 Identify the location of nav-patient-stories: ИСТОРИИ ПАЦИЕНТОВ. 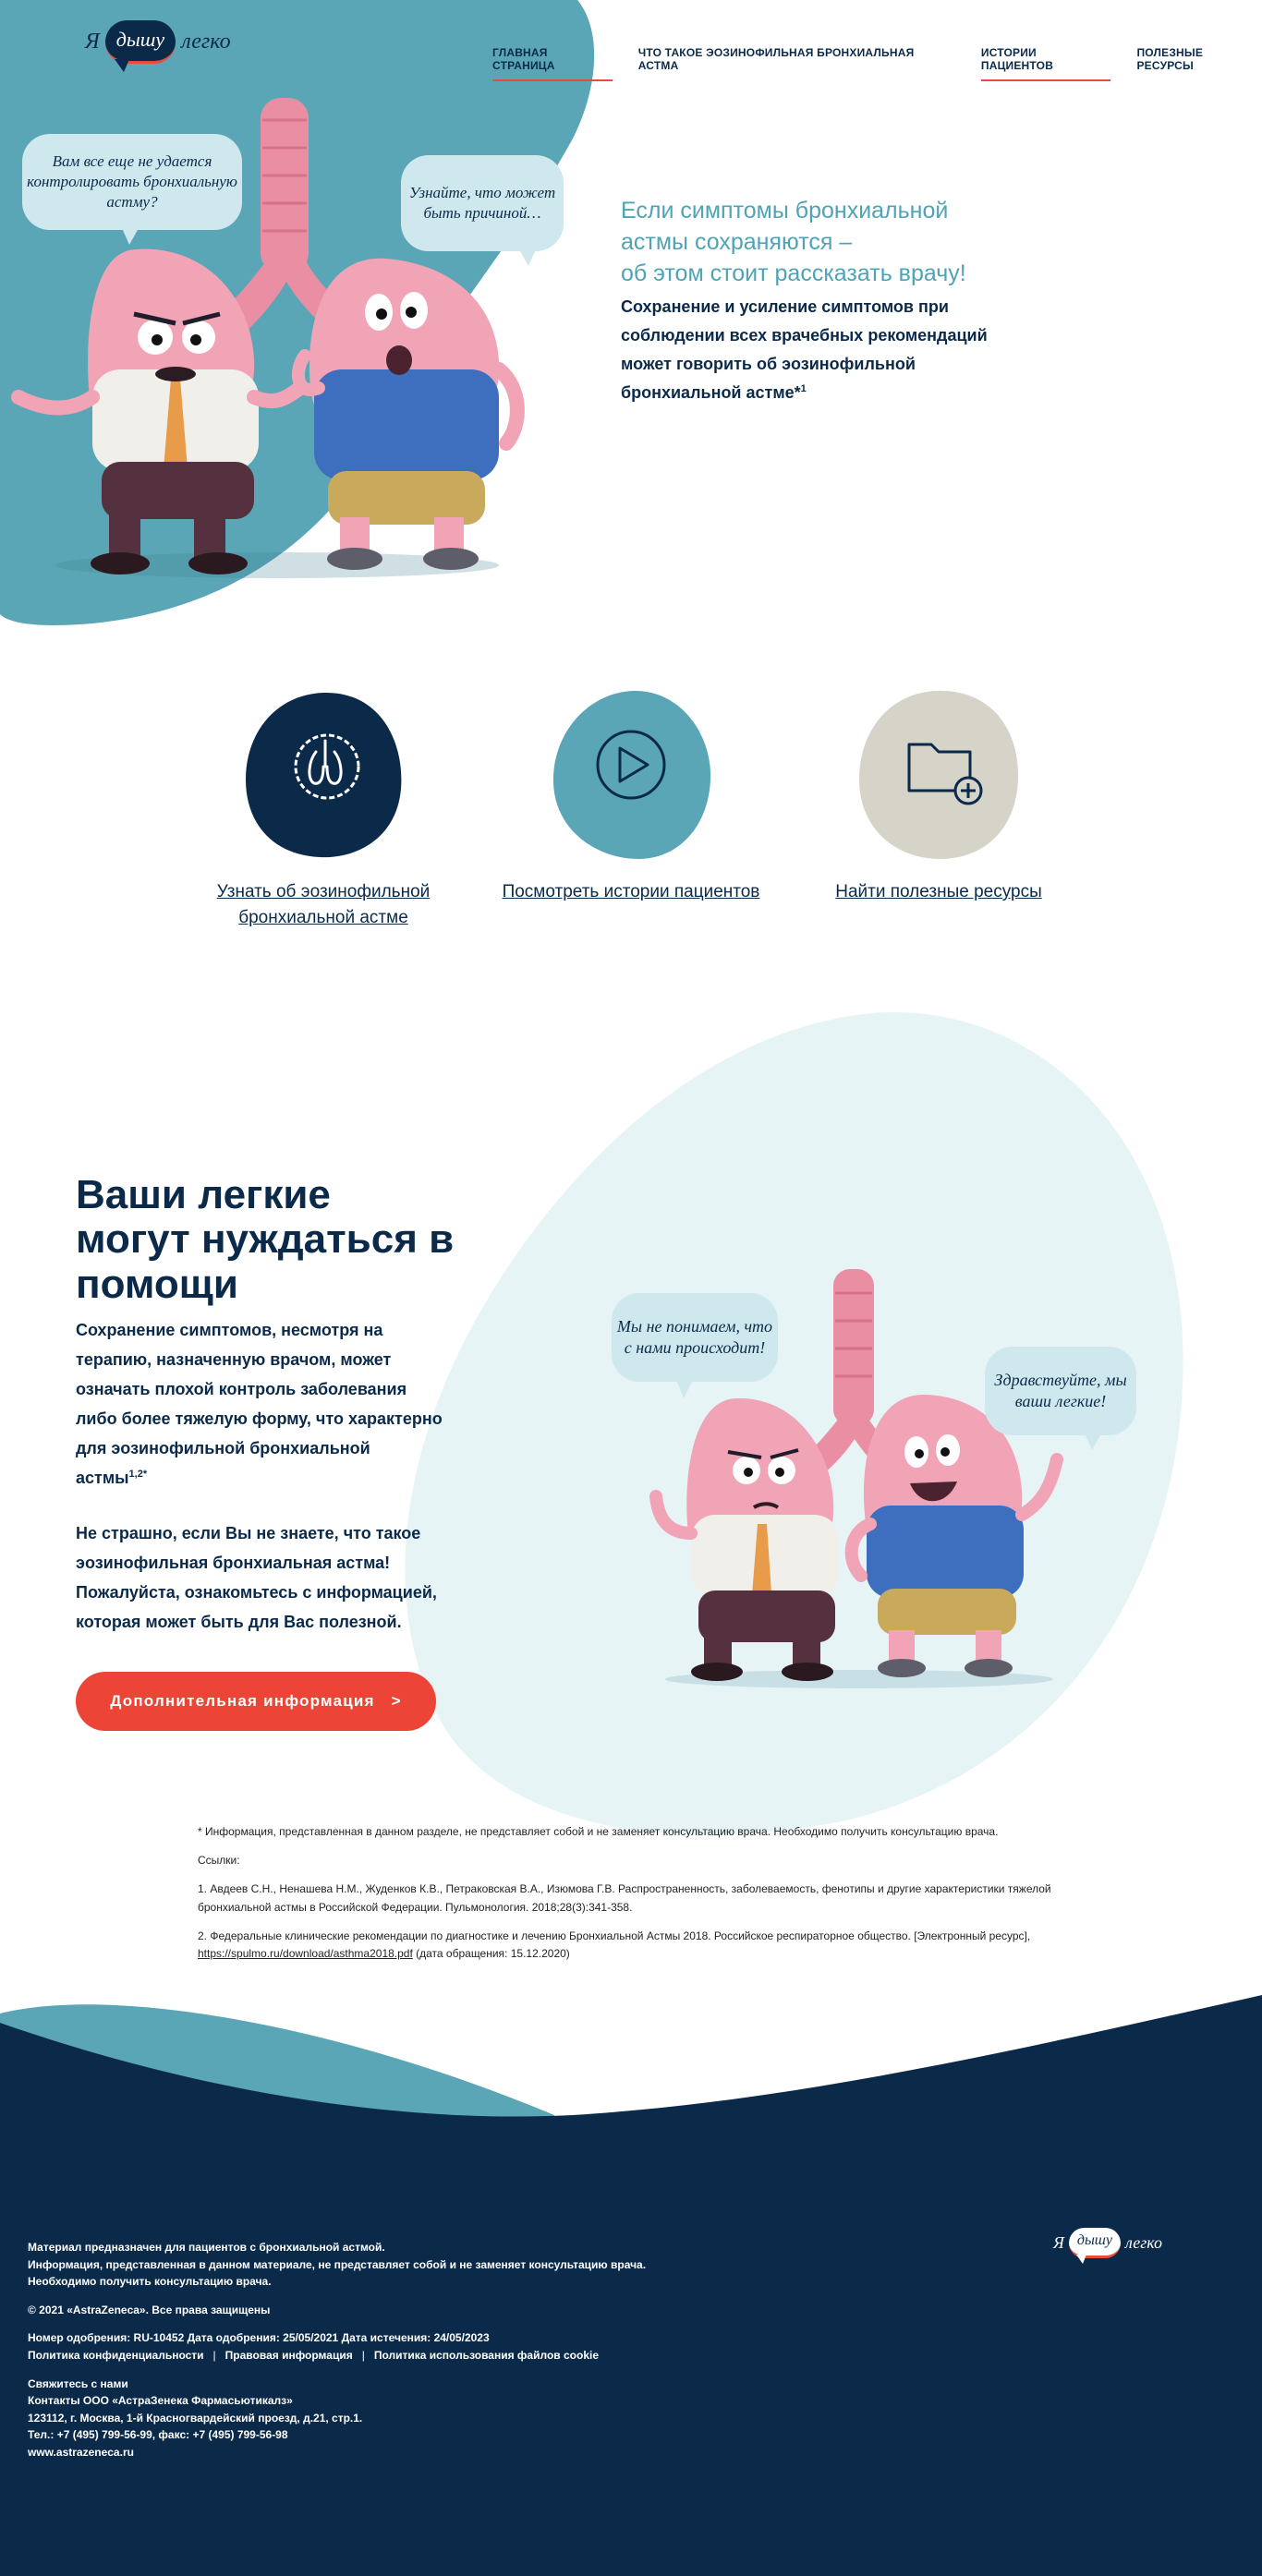
(1045, 63).